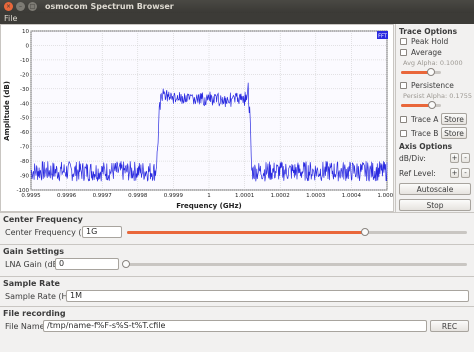 This screenshot has width=474, height=352. I want to click on lna-gain-input: 0, so click(87, 264).